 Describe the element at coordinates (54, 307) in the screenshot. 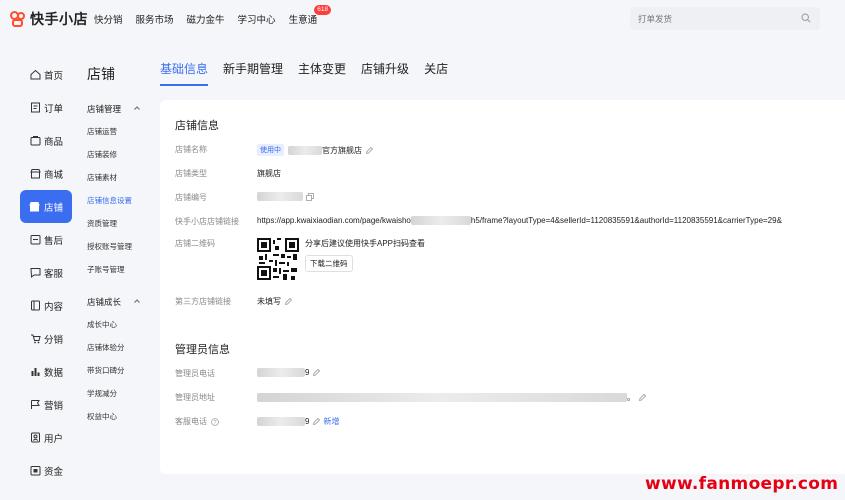

I see `sidebar-item-label: 内容` at that location.